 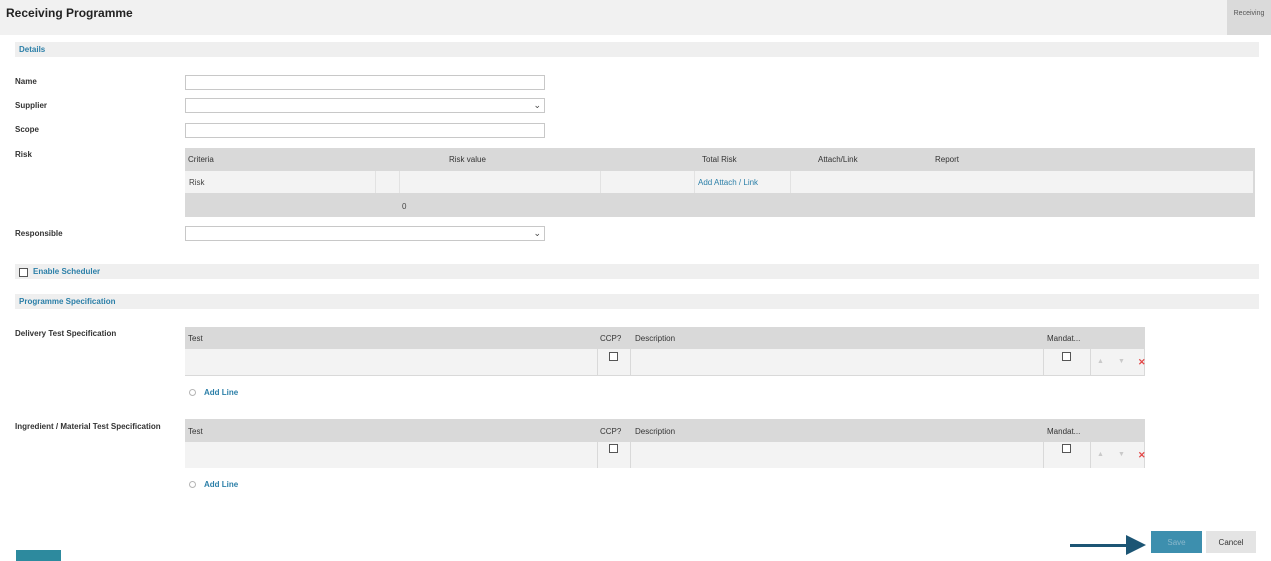 I want to click on programme-spec-section-header: Programme Specification, so click(x=637, y=301).